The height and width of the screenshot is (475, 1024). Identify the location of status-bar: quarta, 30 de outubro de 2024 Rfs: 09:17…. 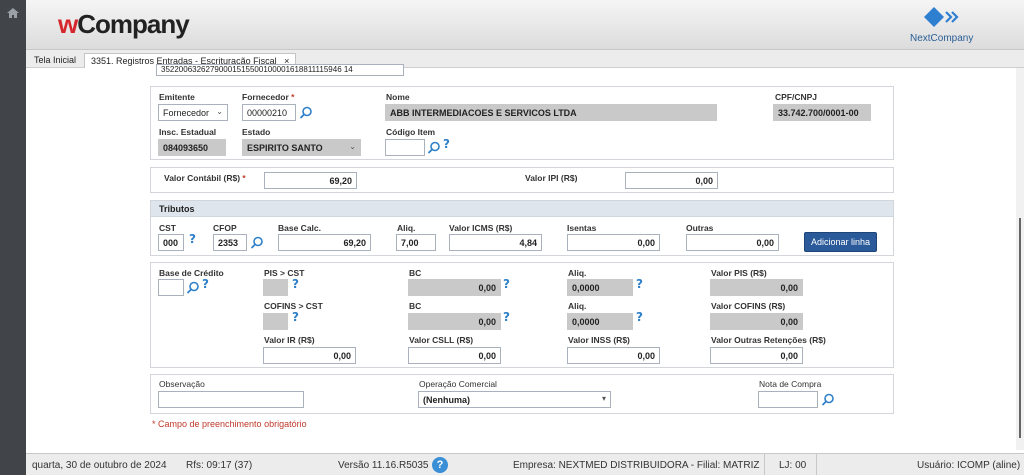
(525, 464).